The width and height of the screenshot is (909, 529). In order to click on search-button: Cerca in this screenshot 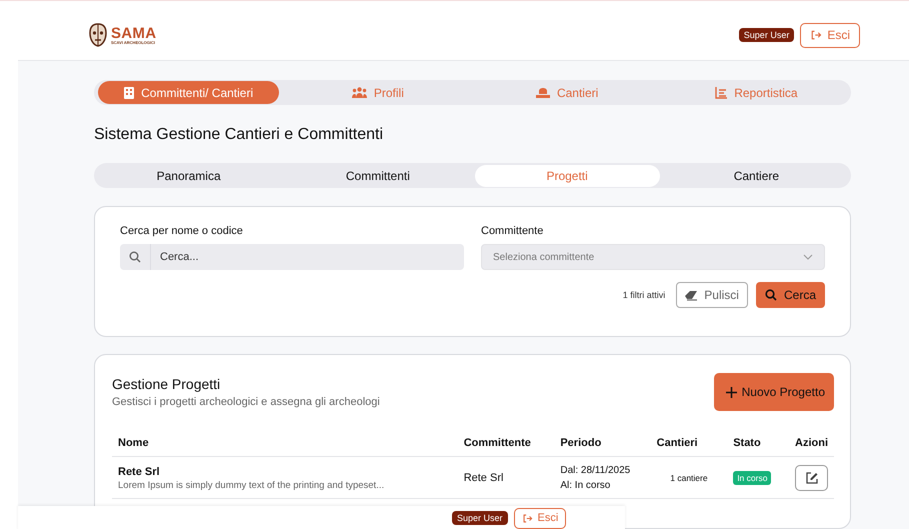, I will do `click(790, 295)`.